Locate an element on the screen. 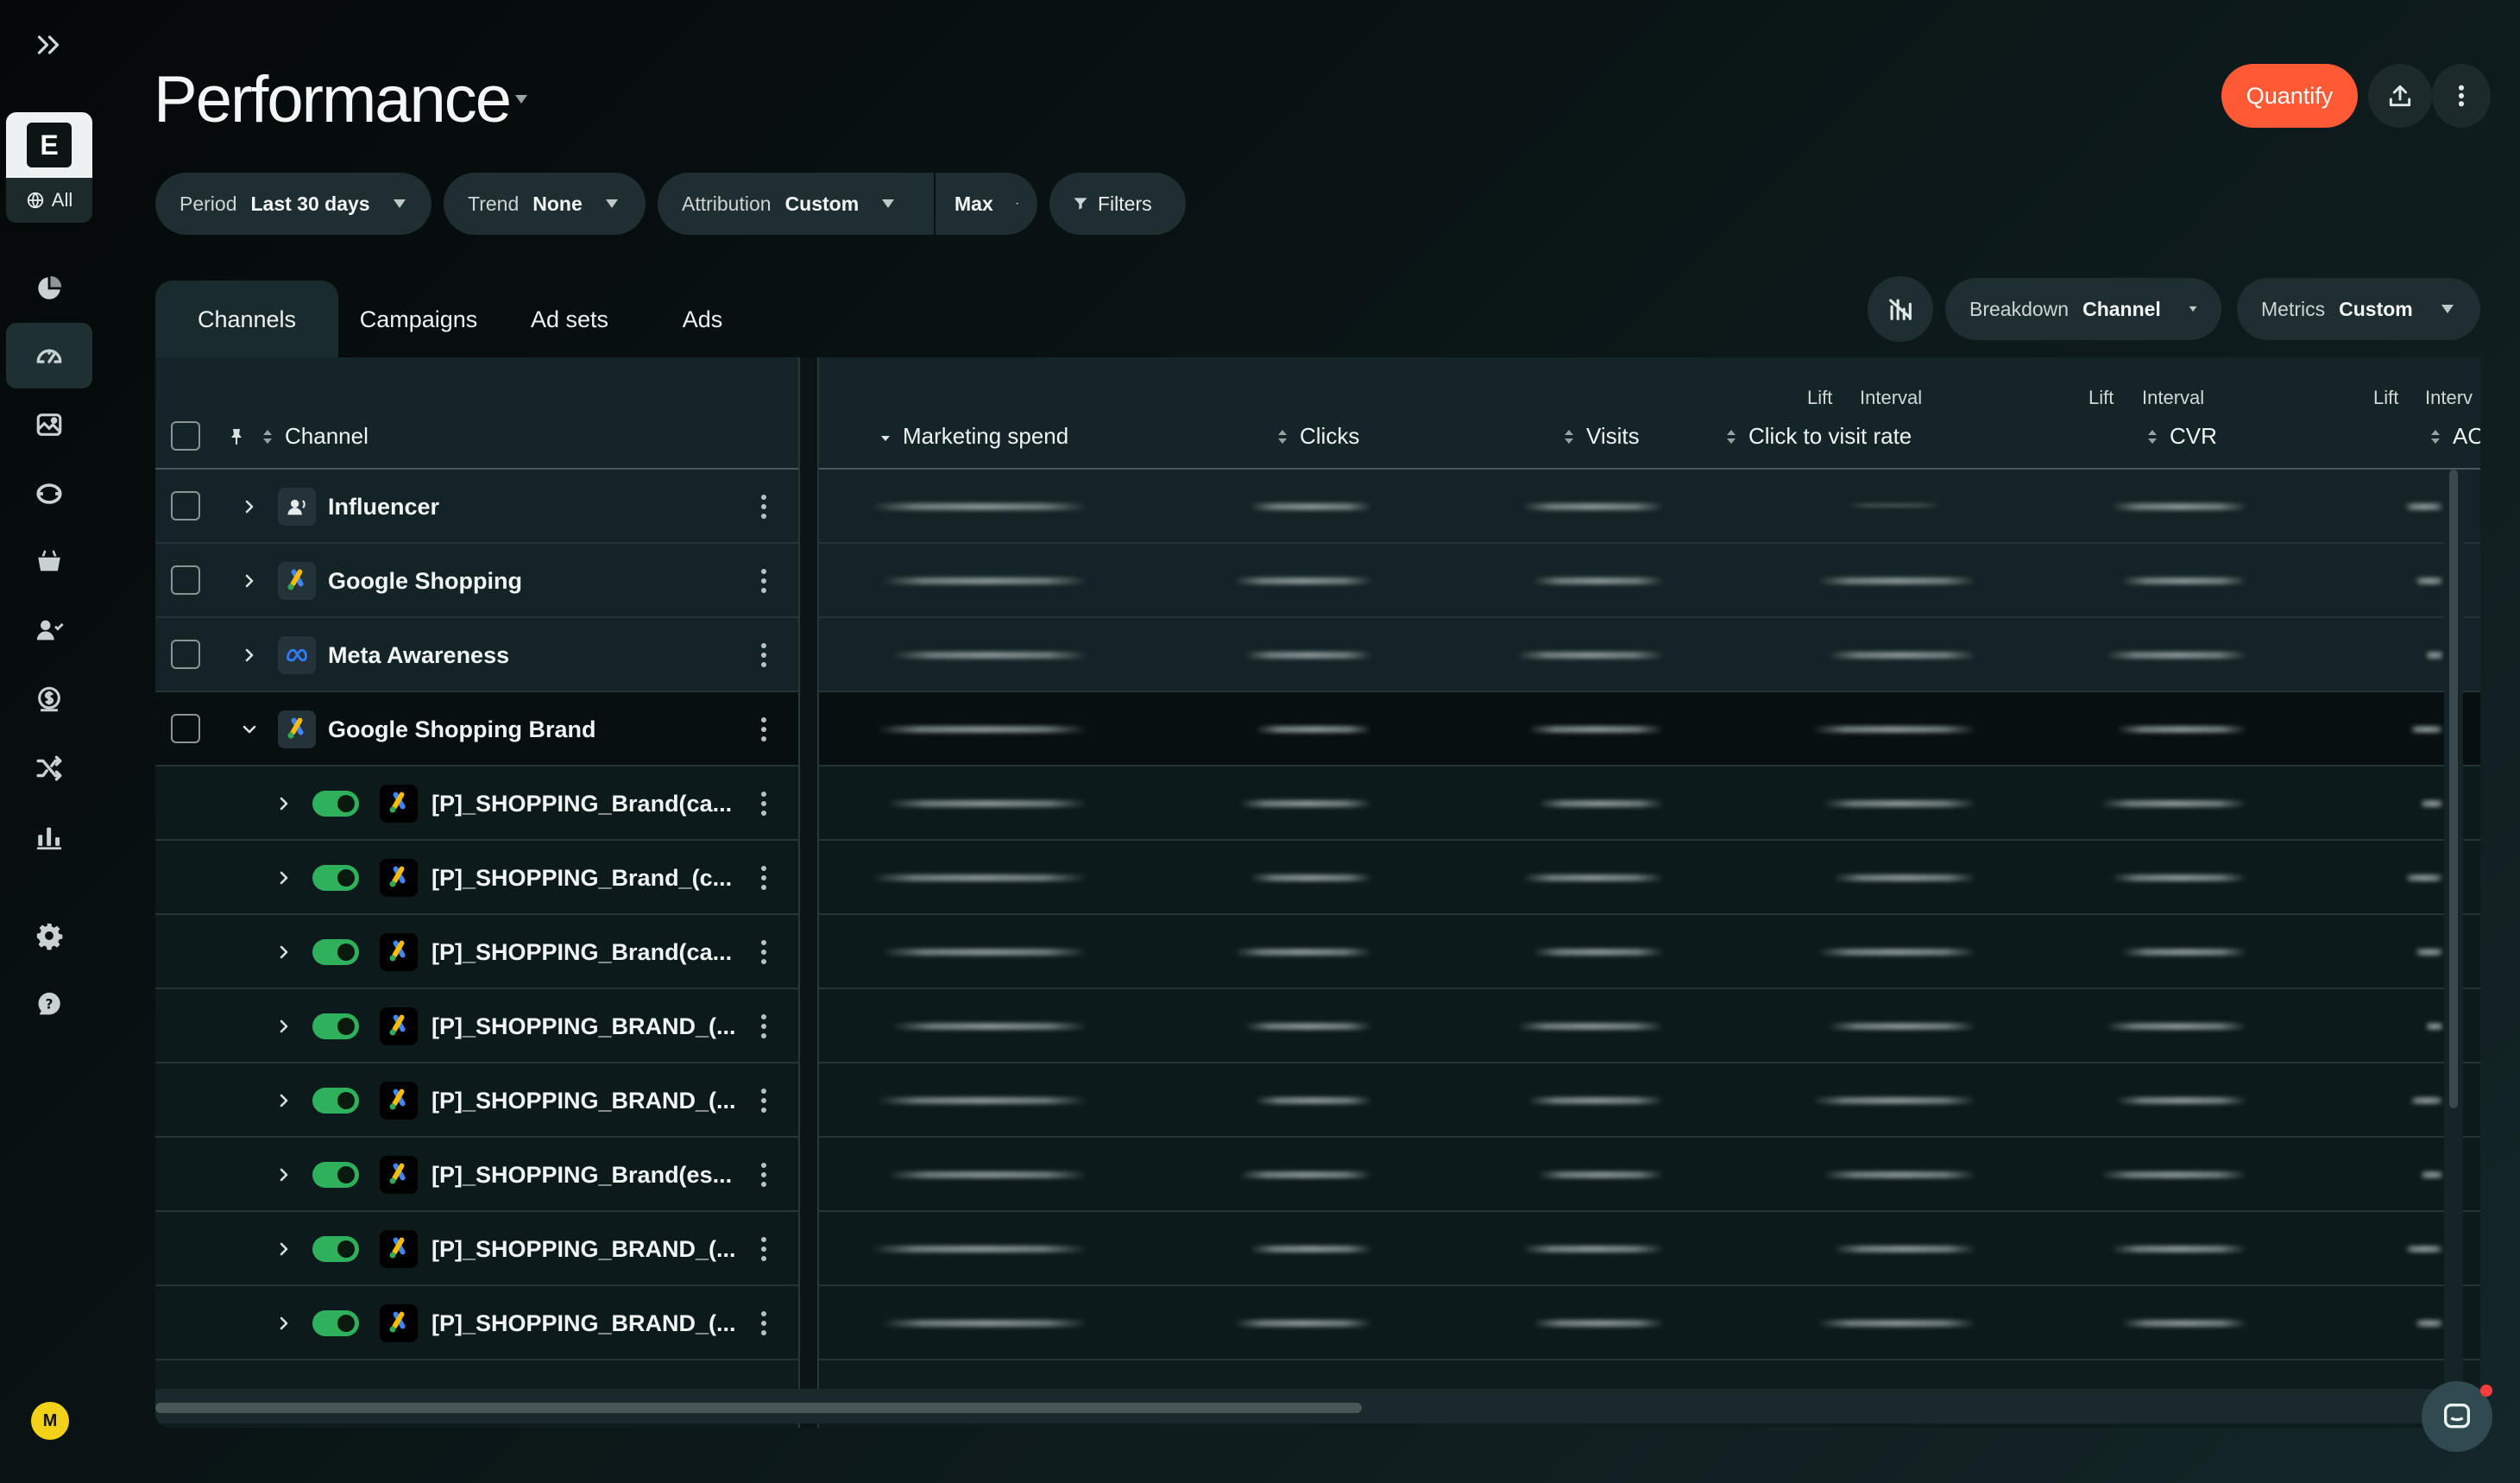  tab-channels: Channels is located at coordinates (247, 319).